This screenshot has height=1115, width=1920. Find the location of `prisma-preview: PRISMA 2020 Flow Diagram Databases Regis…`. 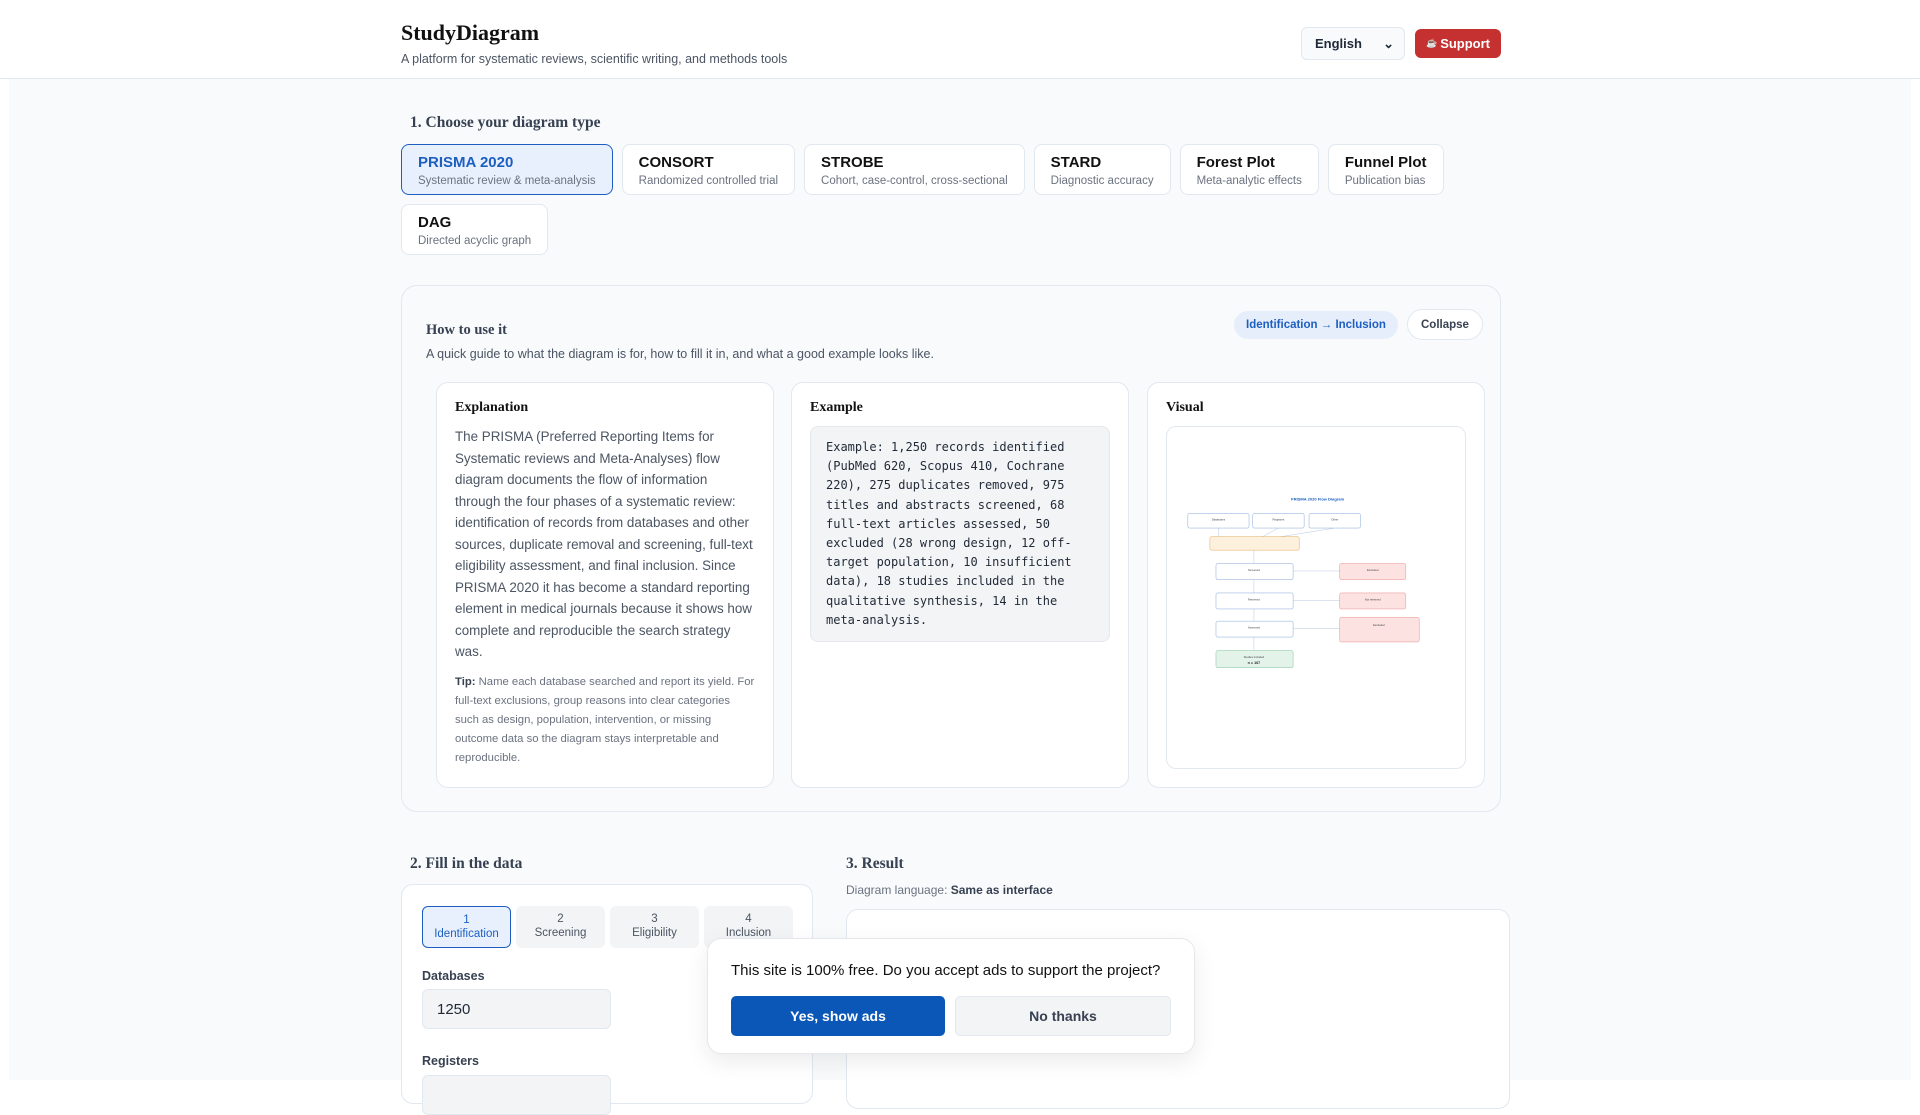

prisma-preview: PRISMA 2020 Flow Diagram Databases Regis… is located at coordinates (1316, 597).